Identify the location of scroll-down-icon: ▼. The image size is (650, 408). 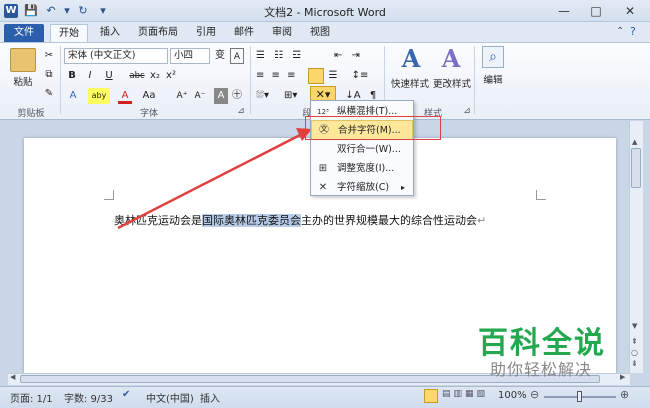
(634, 326).